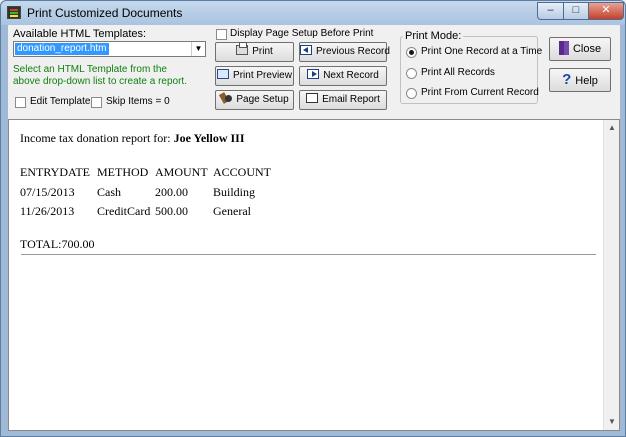 This screenshot has width=626, height=437. I want to click on row1-amount: 200.00, so click(171, 192).